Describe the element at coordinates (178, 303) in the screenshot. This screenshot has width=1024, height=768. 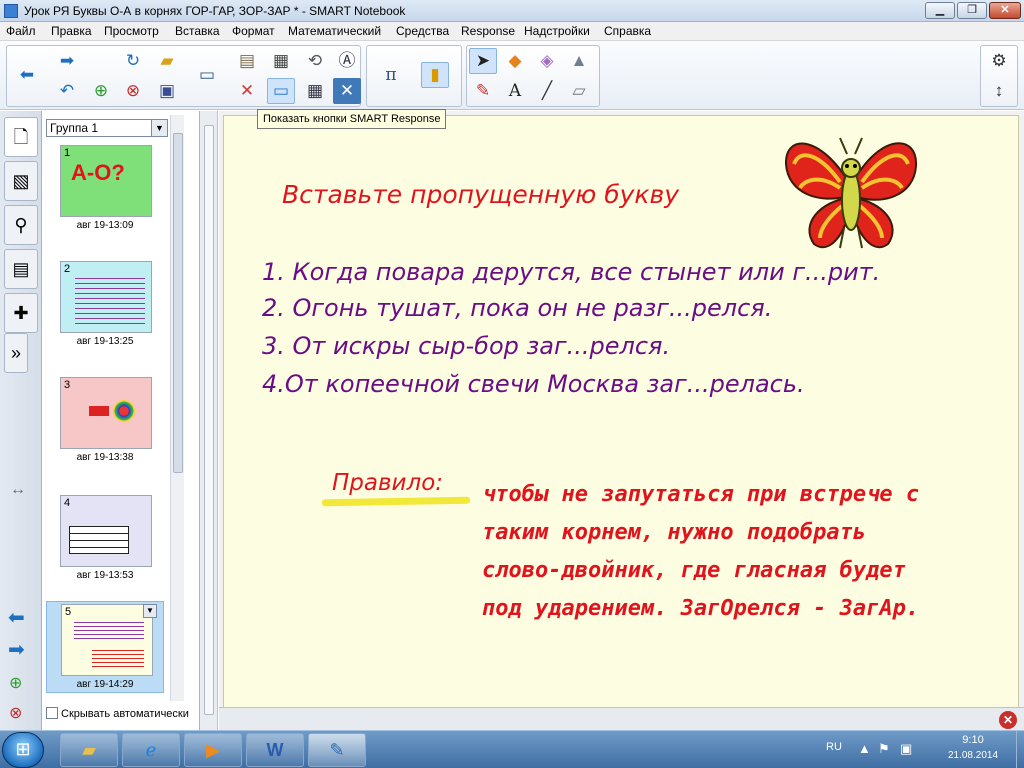
I see `panel-scroll-thumb` at that location.